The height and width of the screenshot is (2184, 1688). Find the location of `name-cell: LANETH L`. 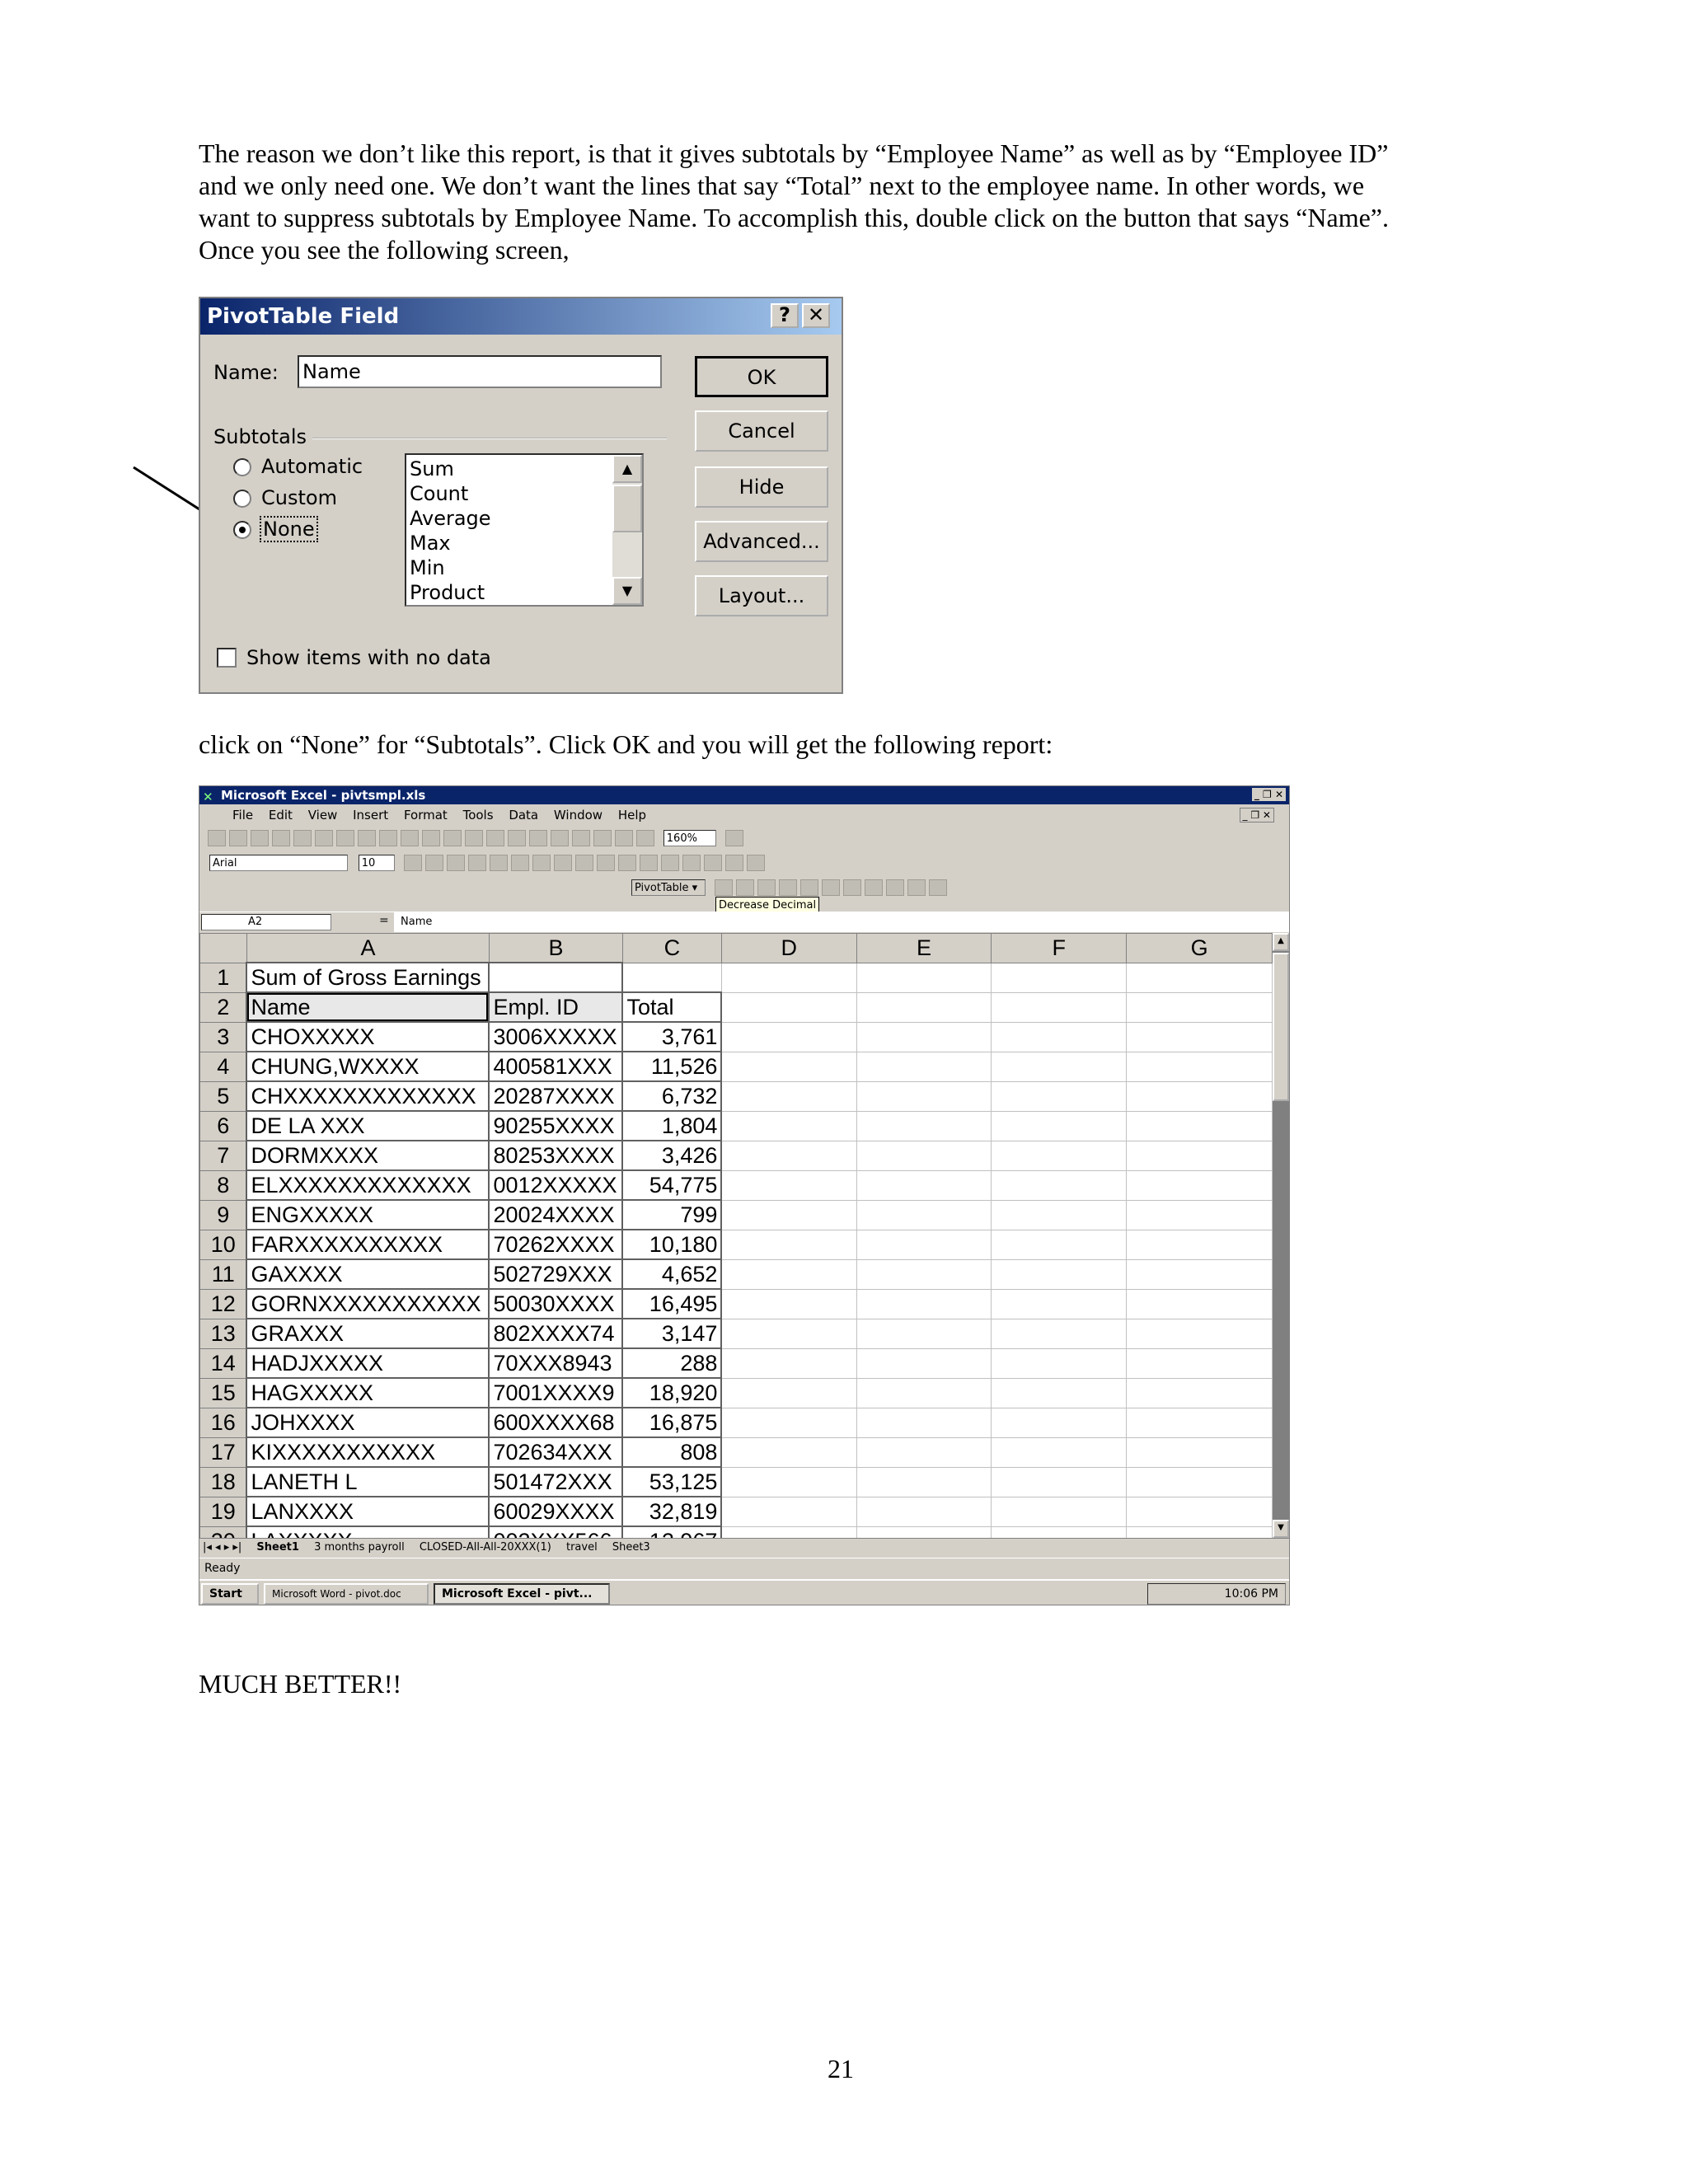

name-cell: LANETH L is located at coordinates (368, 1481).